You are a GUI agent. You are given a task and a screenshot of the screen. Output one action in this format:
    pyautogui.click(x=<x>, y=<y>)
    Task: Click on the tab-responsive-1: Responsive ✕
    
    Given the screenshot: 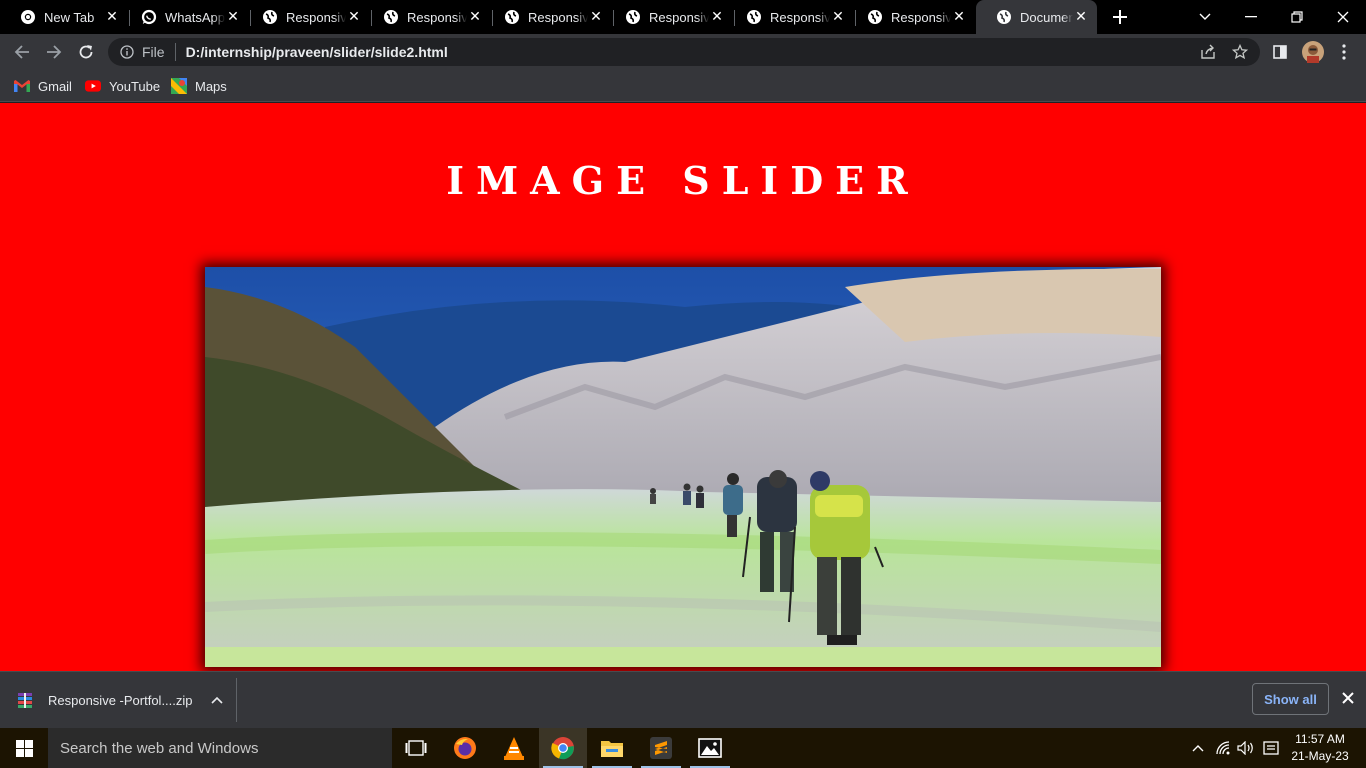 What is the action you would take?
    pyautogui.click(x=306, y=17)
    